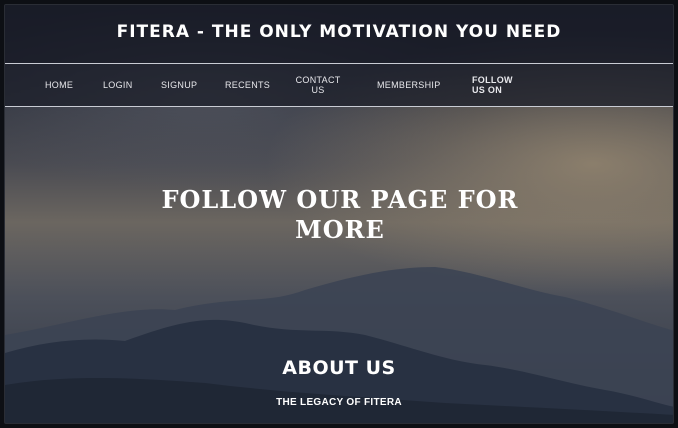 Image resolution: width=678 pixels, height=428 pixels. What do you see at coordinates (318, 85) in the screenshot?
I see `nav-contact-us: CONTACT US` at bounding box center [318, 85].